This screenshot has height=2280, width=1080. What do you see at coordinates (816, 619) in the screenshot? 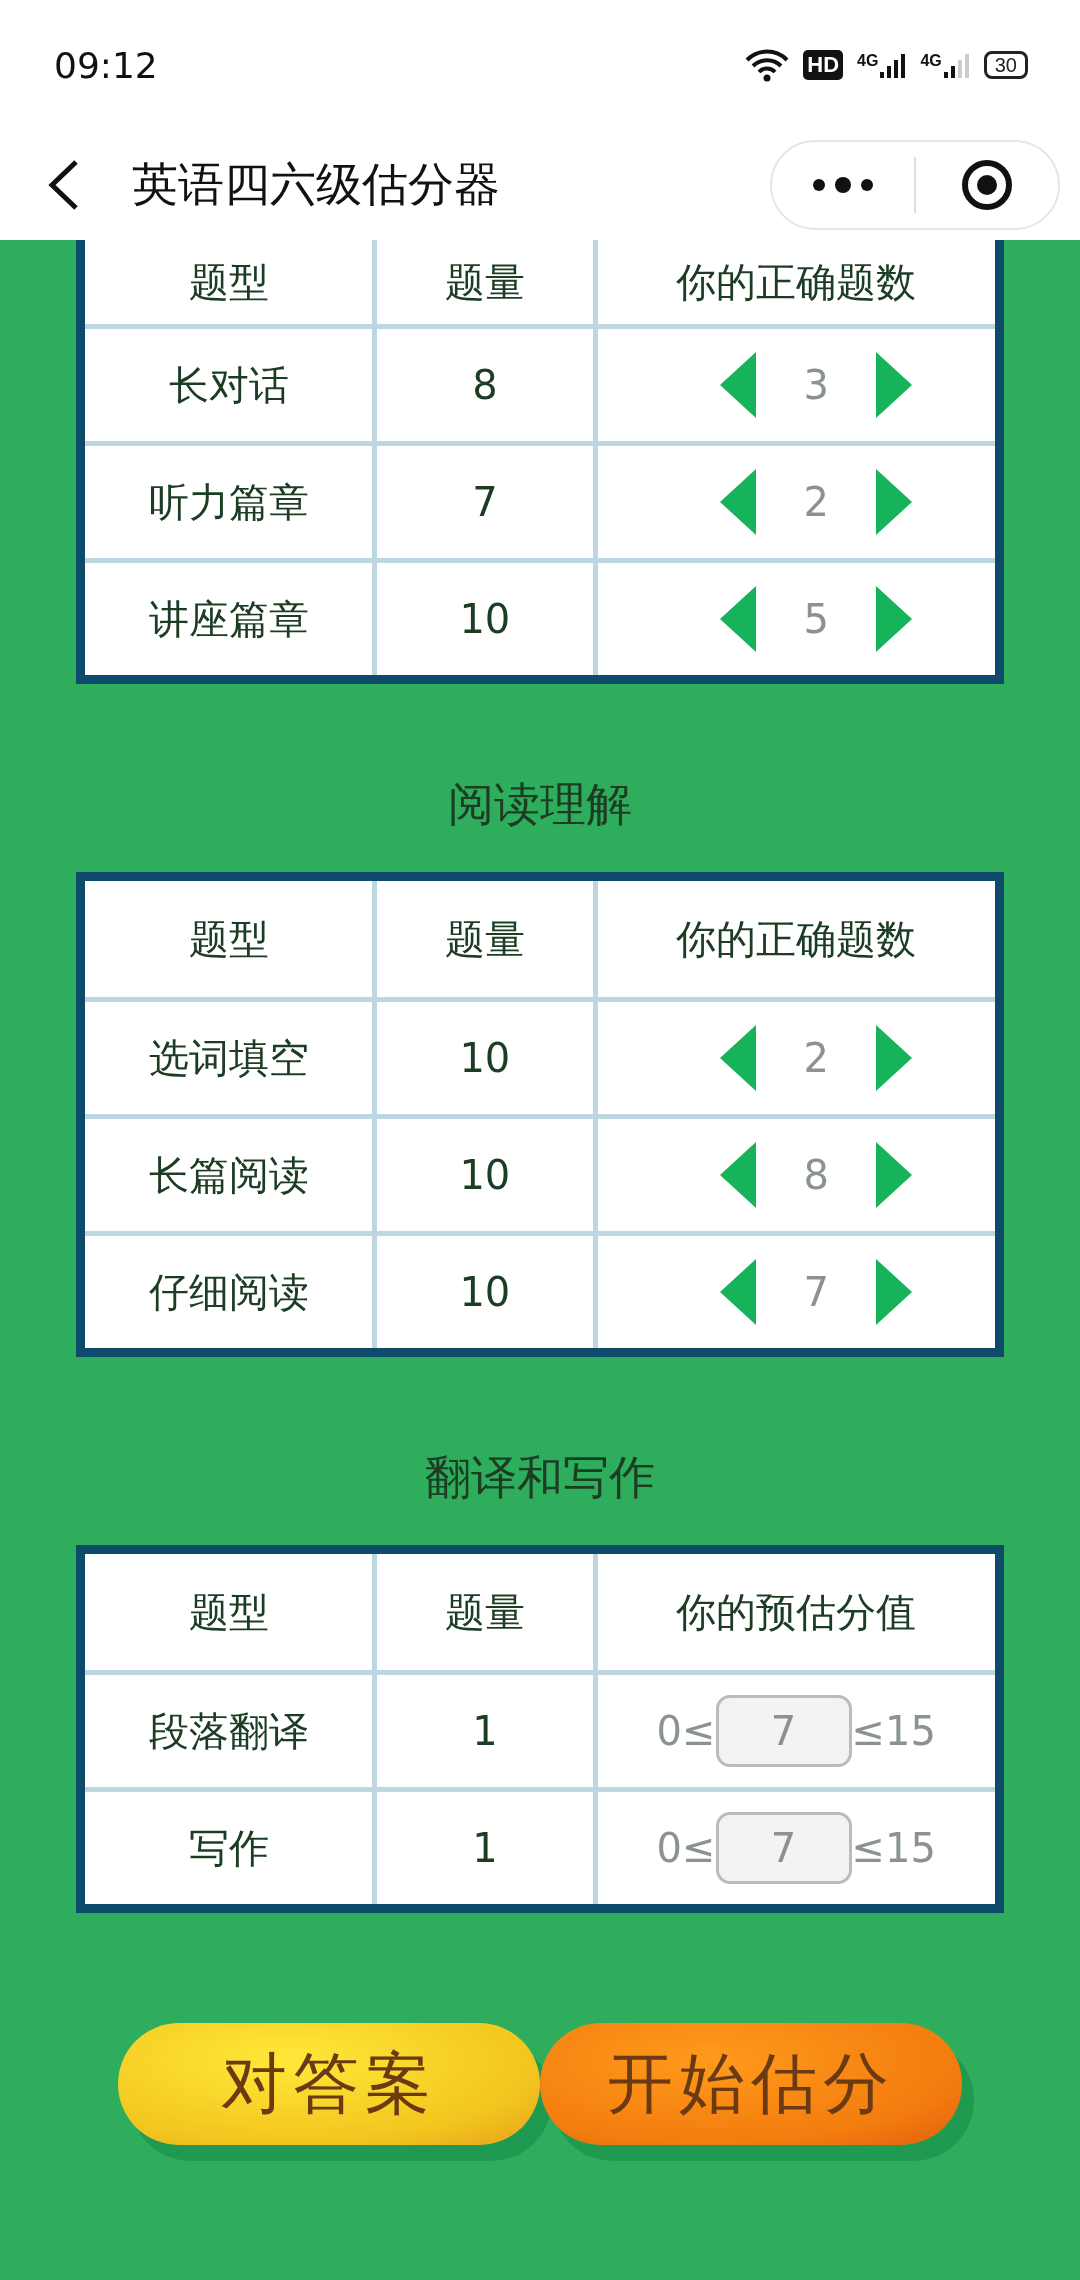
I see `answer-count: 5` at bounding box center [816, 619].